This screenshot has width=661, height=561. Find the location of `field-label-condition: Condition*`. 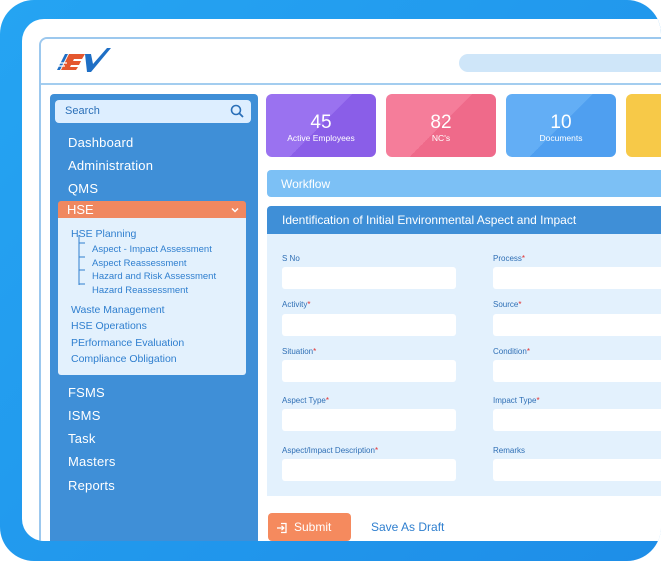

field-label-condition: Condition* is located at coordinates (511, 351).